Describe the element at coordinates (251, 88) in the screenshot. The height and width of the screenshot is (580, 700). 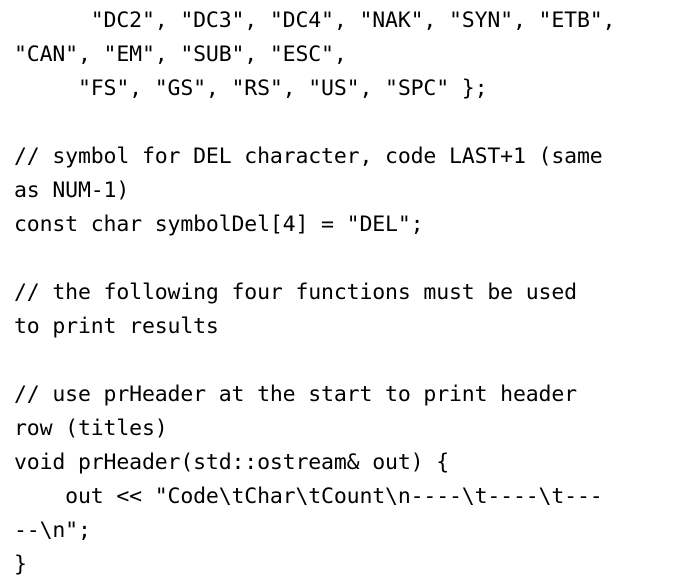
I see `code-line: "FS", "GS", "RS", "US", "SPC" };` at that location.